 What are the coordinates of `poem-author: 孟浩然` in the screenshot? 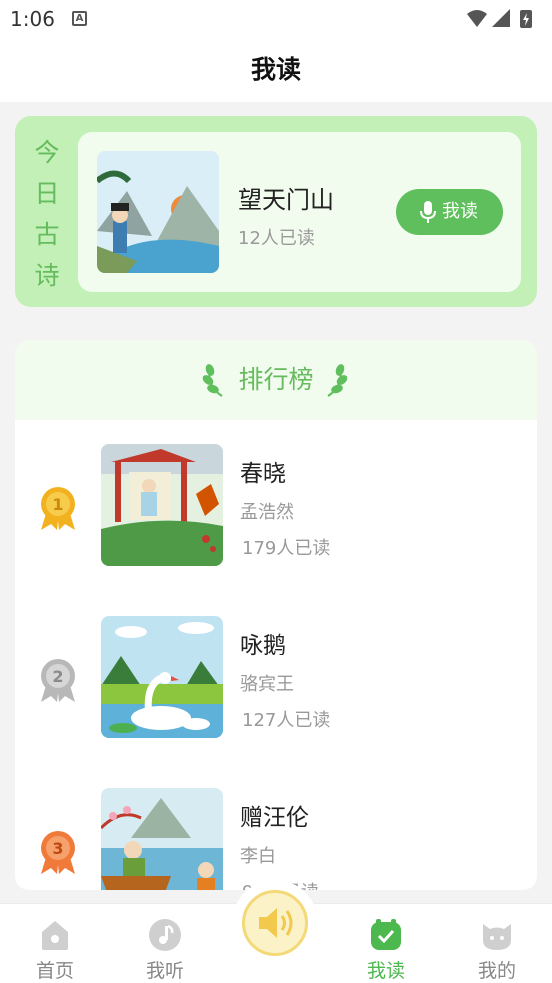 It's located at (267, 512).